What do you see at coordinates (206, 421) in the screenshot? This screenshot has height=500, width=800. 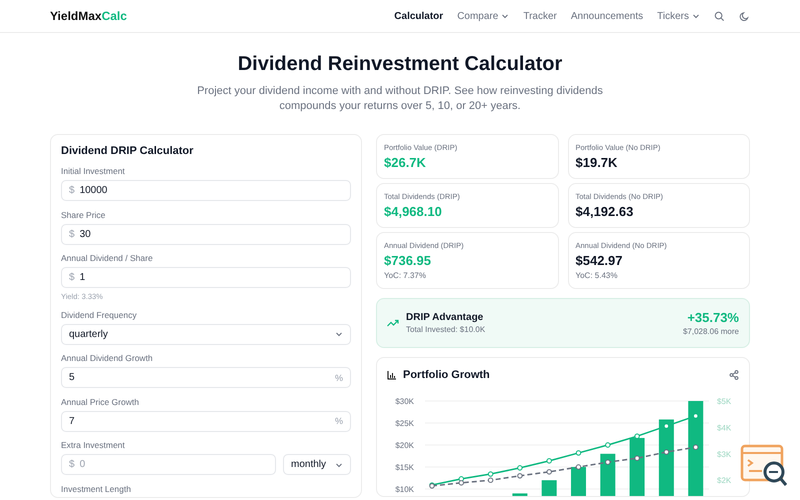 I see `input-field: 7 %` at bounding box center [206, 421].